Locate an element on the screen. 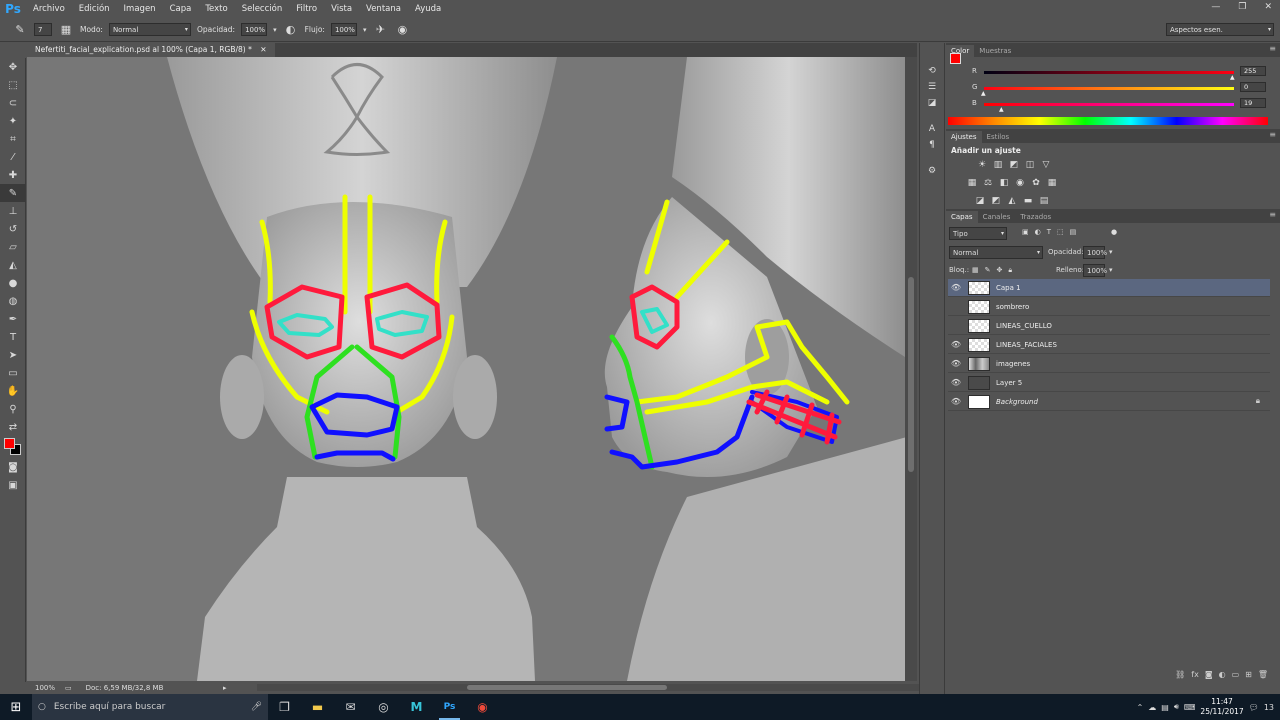 This screenshot has height=720, width=1280. layer-row: 👁︎ LINEAS_FACIALES is located at coordinates (1109, 345).